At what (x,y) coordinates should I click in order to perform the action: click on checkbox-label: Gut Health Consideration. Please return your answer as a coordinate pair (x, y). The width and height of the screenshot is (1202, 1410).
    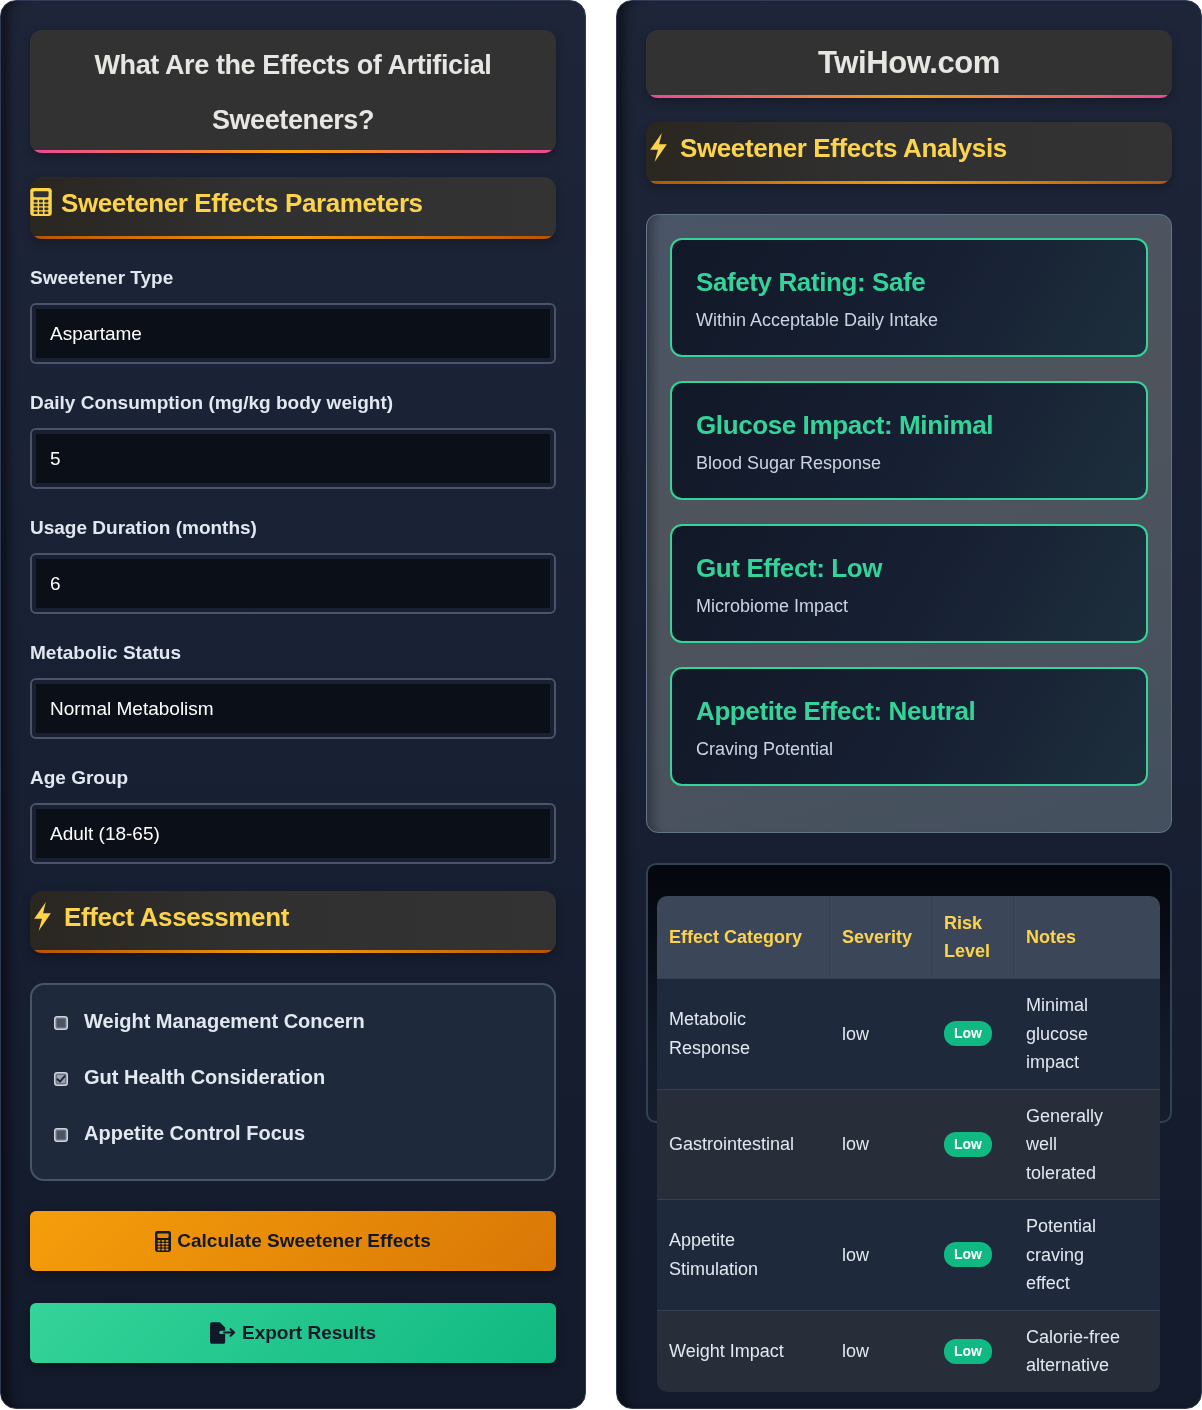
    Looking at the image, I should click on (205, 1077).